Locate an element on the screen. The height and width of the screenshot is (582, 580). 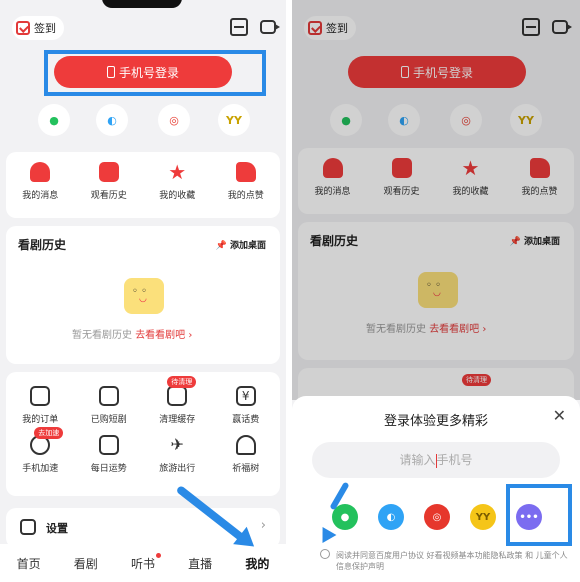
quick-label: 我的消息 is located at coordinates (40, 196).